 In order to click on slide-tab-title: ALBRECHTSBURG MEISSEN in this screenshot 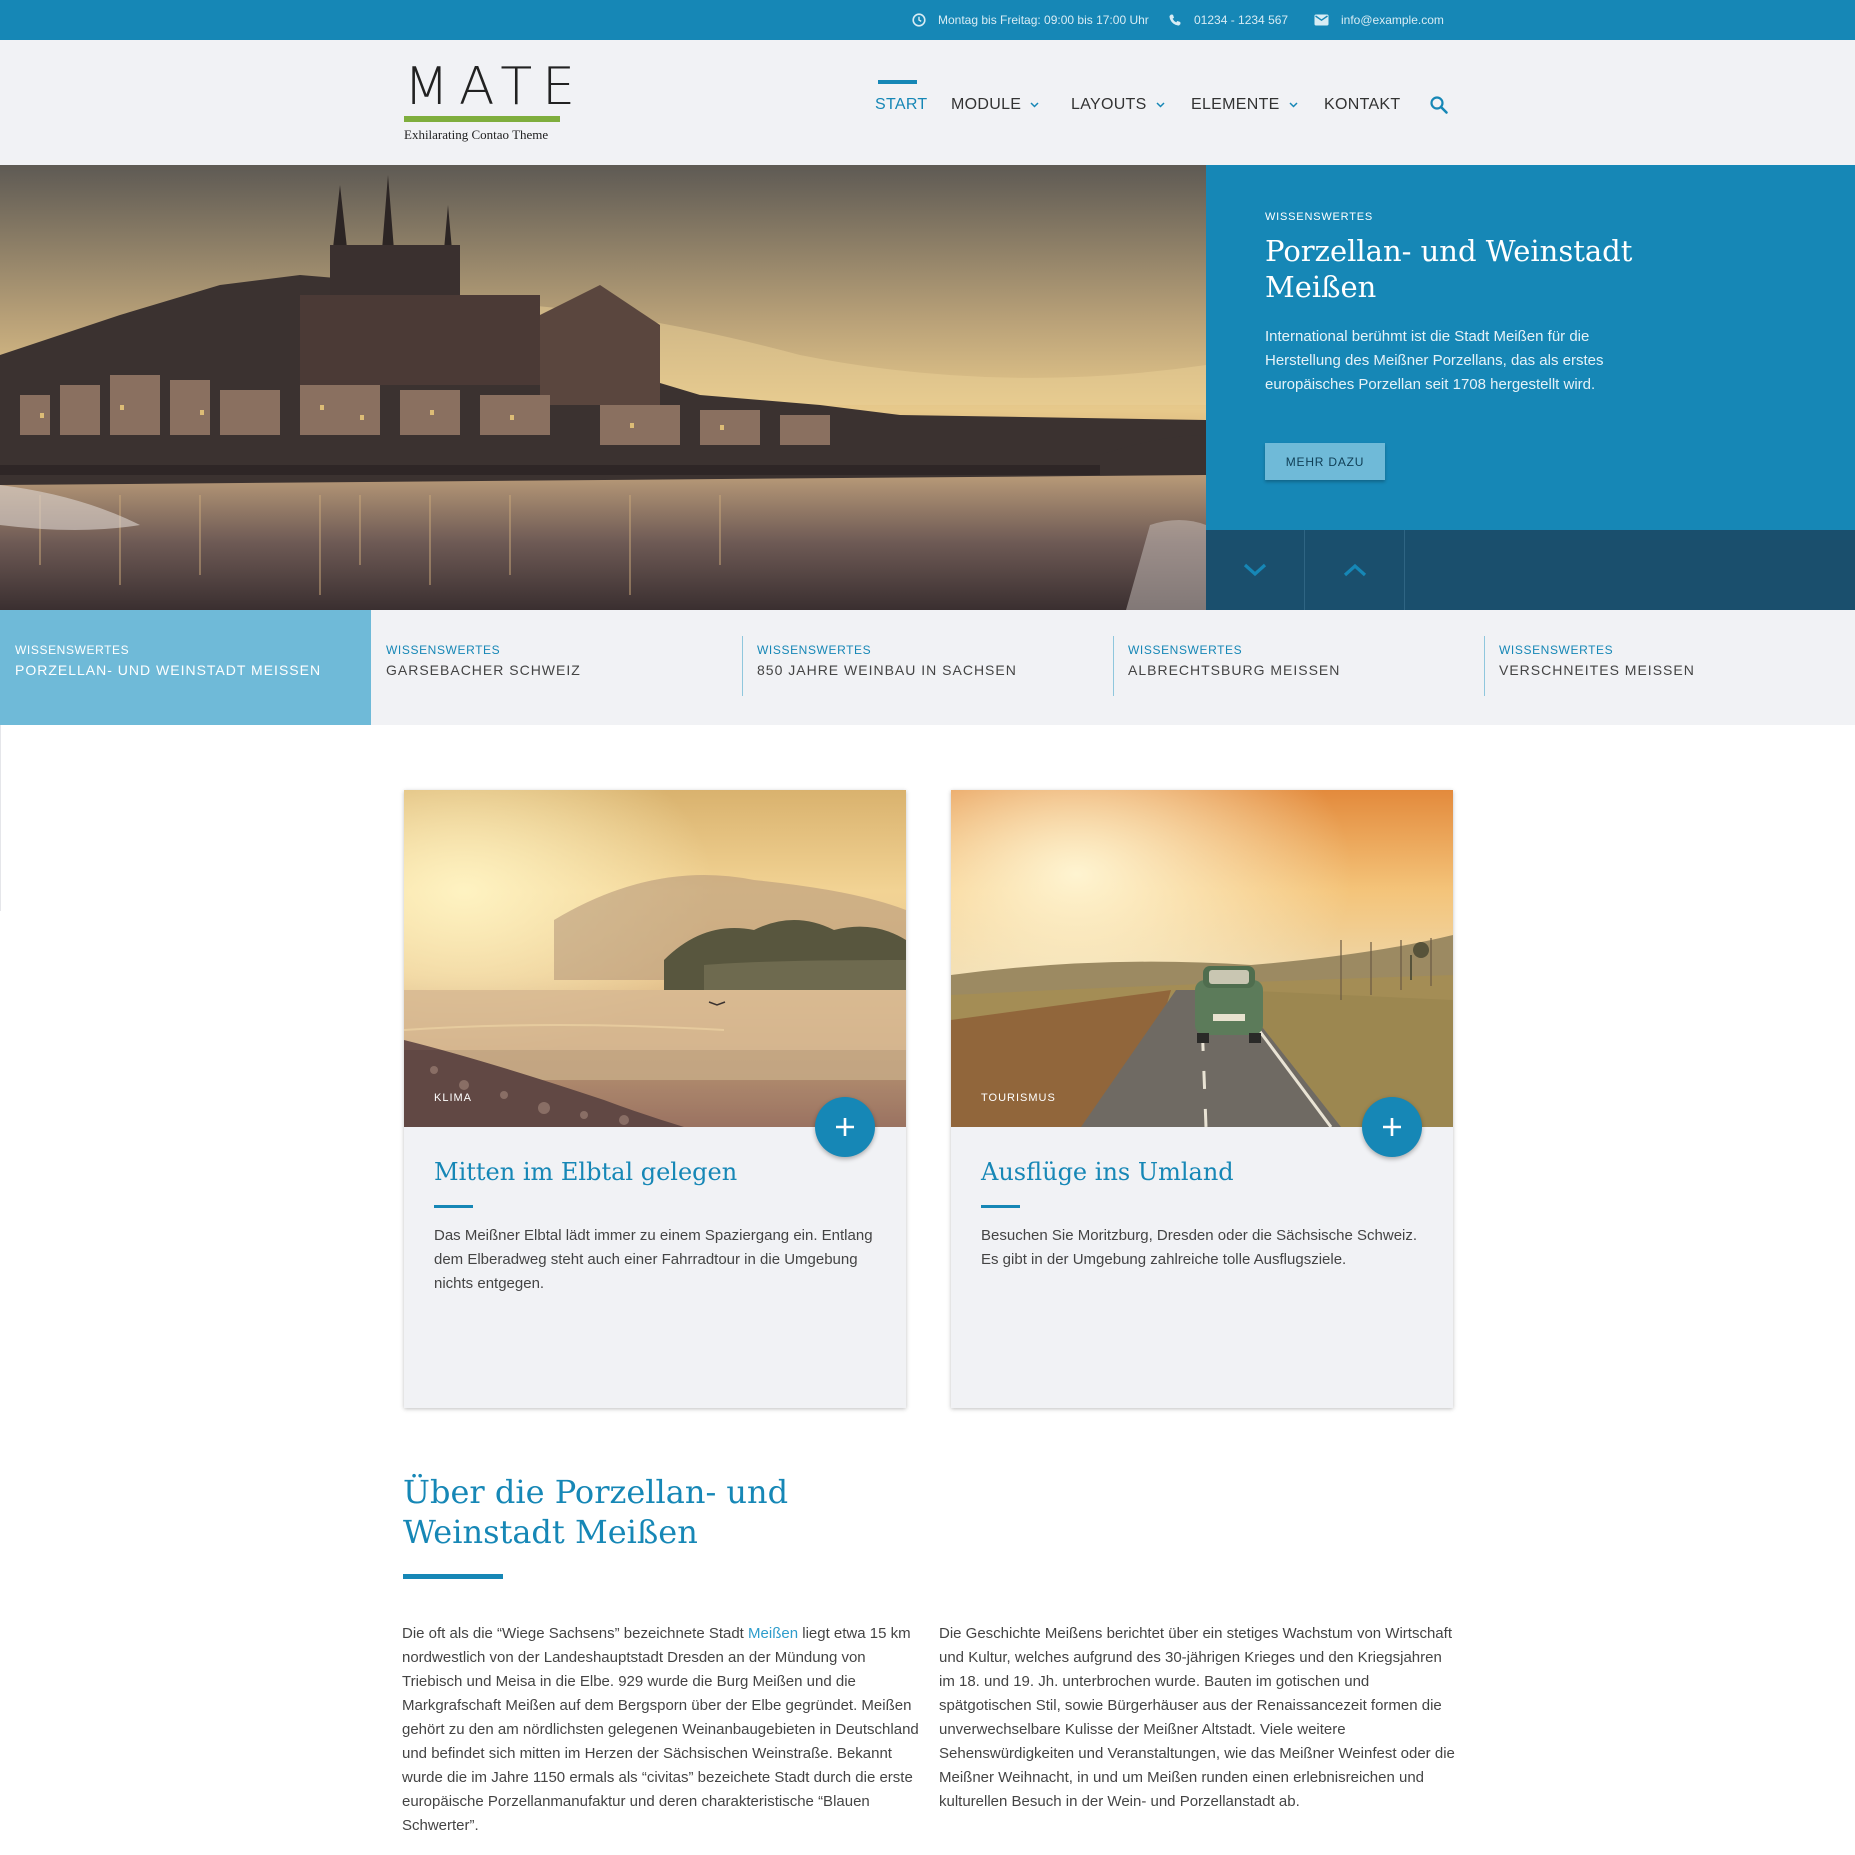, I will do `click(1234, 670)`.